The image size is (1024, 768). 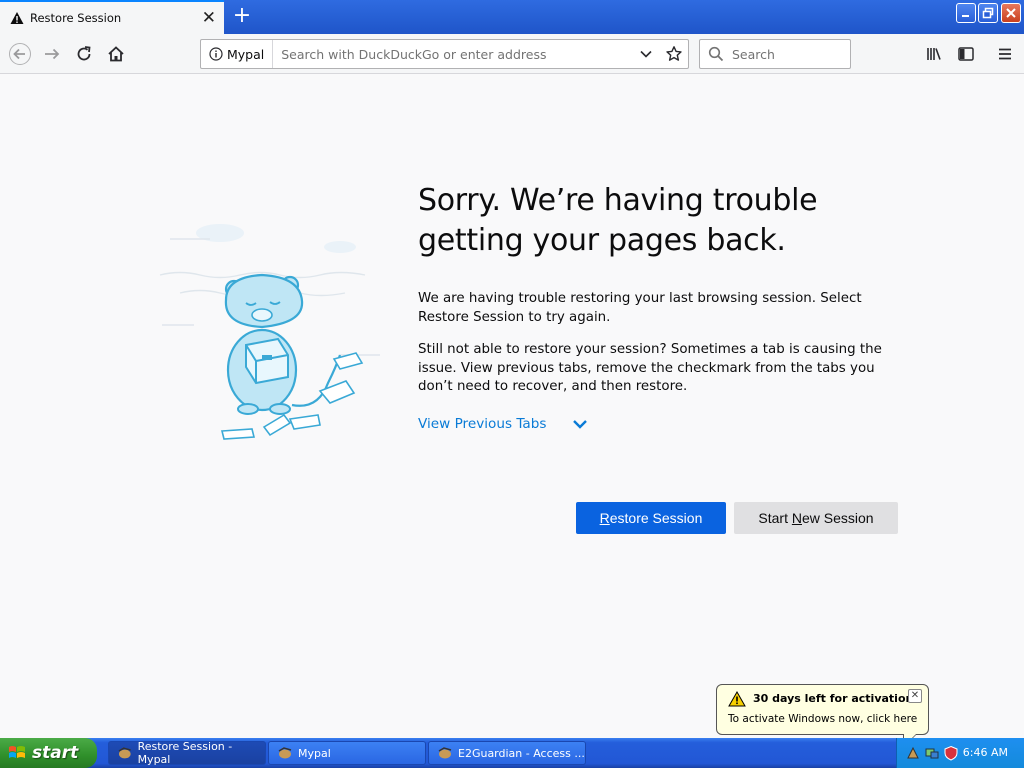 I want to click on network-icon, so click(x=932, y=753).